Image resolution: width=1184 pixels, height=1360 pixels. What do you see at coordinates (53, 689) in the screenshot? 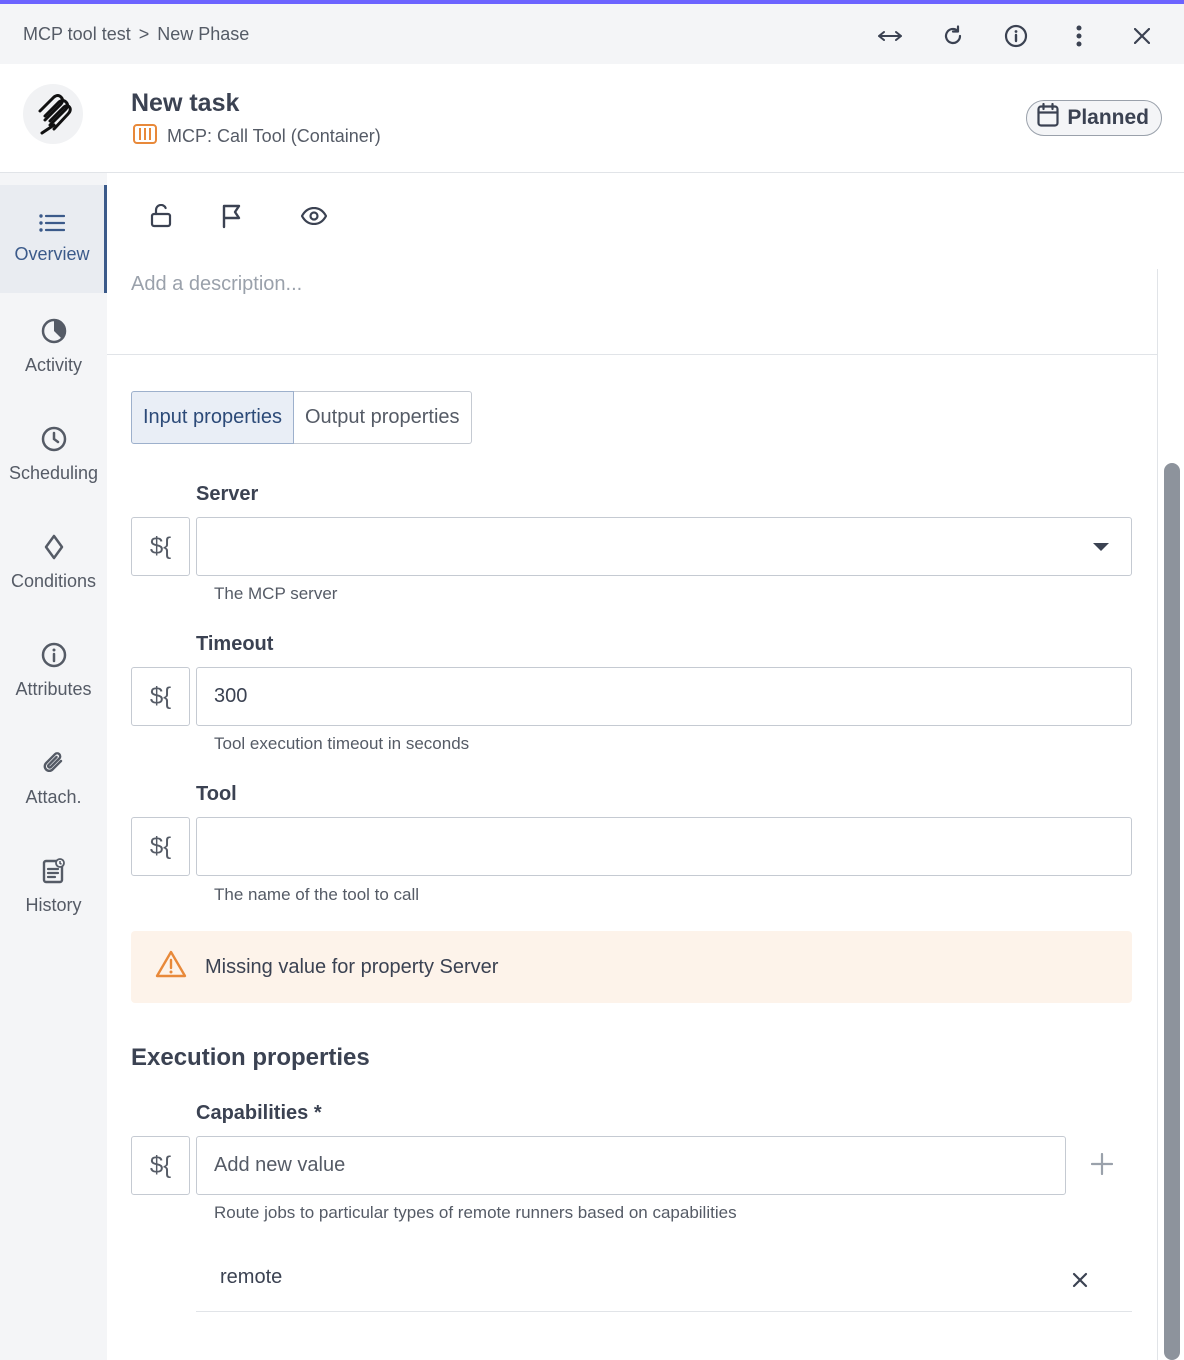
I see `sidebar-item-label: Attributes` at bounding box center [53, 689].